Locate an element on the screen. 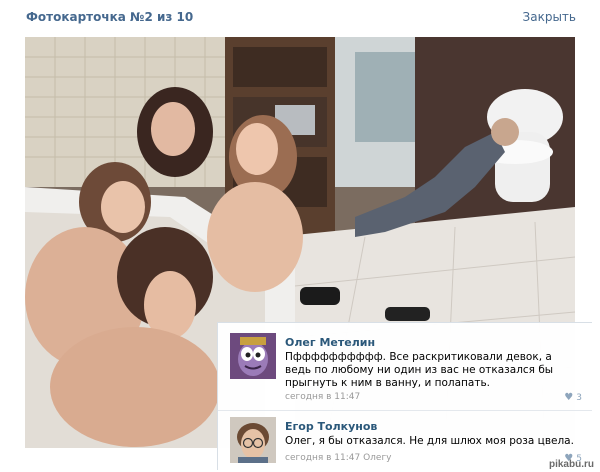  comment-timestamp-link: сегодня в 11:47 Олегу is located at coordinates (338, 458).